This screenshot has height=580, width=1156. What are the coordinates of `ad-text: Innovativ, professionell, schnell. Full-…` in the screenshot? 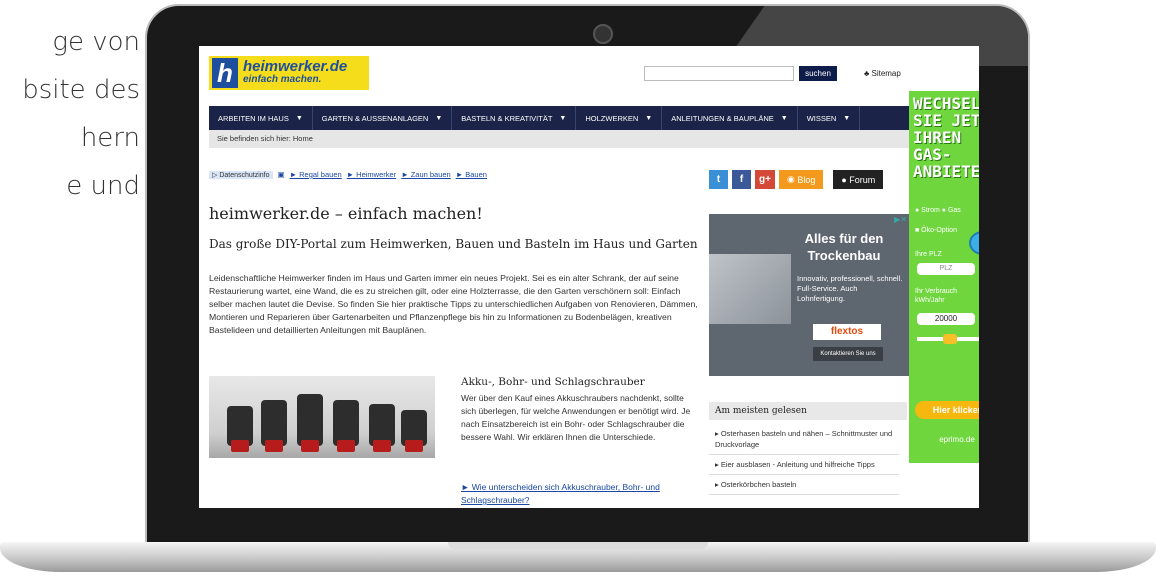 It's located at (850, 288).